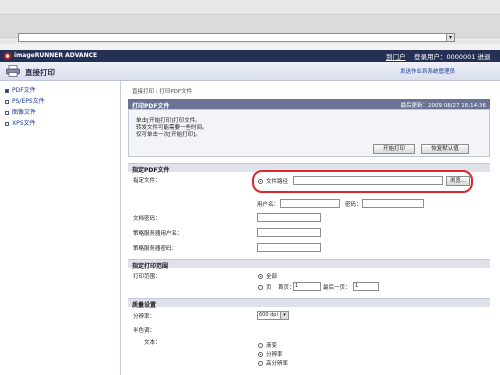 The image size is (500, 375). Describe the element at coordinates (24, 90) in the screenshot. I see `sidebar-item-label: PDF文件` at that location.